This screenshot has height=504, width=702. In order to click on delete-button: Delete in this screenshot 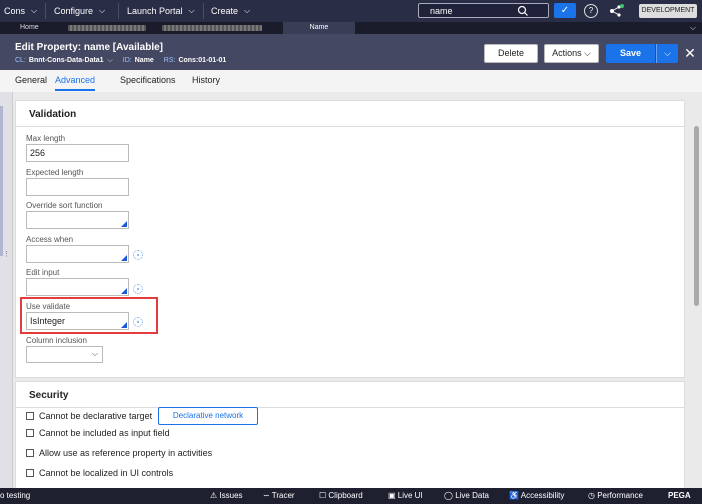, I will do `click(511, 53)`.